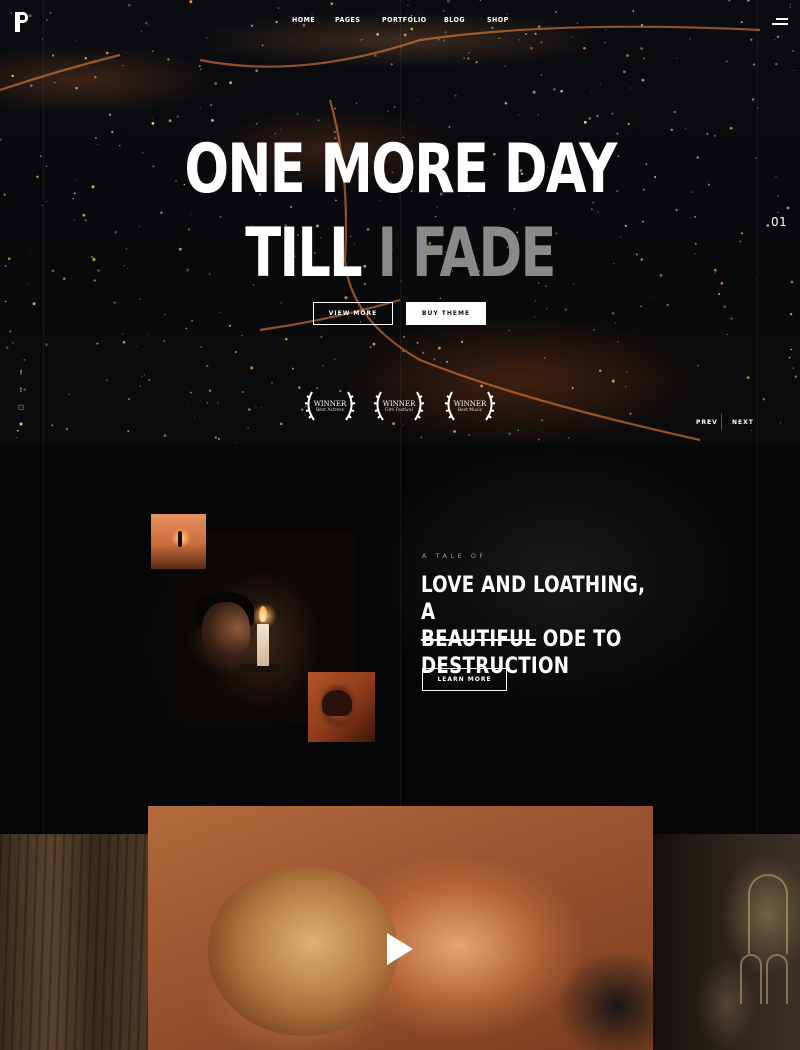  What do you see at coordinates (400, 928) in the screenshot?
I see `video-thumbnail` at bounding box center [400, 928].